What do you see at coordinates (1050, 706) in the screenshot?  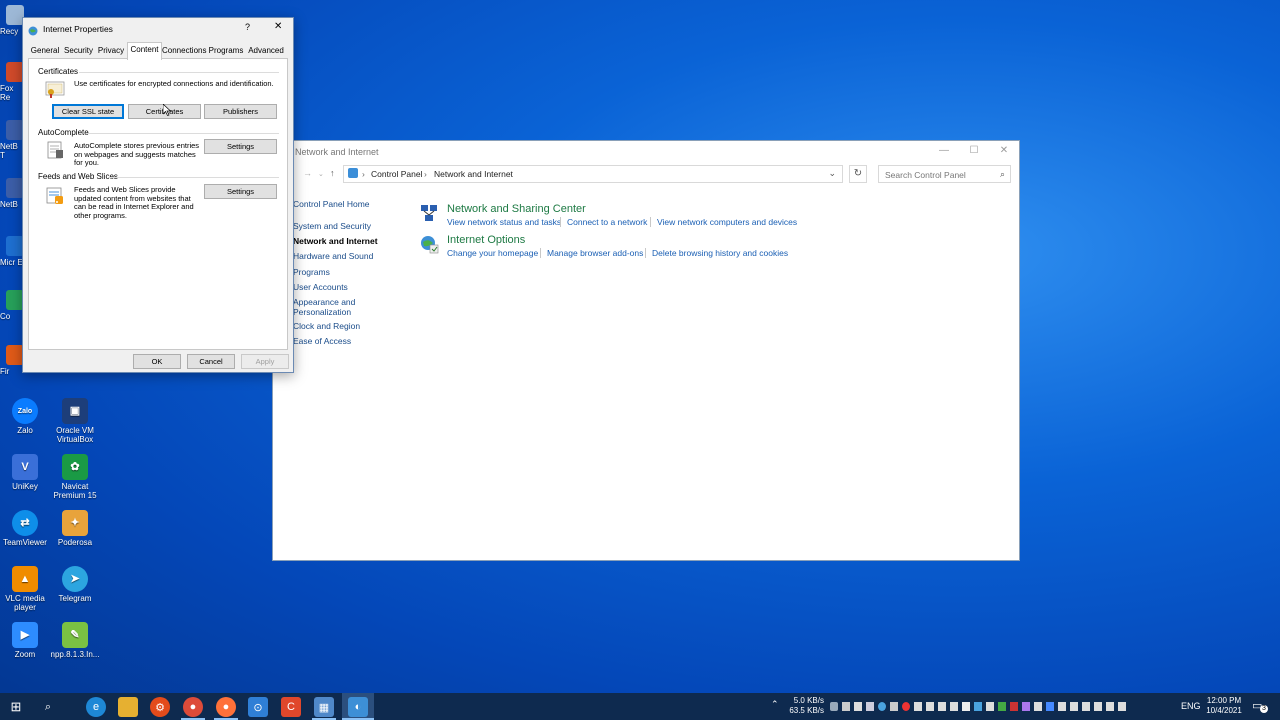 I see `bluetooth-icon` at bounding box center [1050, 706].